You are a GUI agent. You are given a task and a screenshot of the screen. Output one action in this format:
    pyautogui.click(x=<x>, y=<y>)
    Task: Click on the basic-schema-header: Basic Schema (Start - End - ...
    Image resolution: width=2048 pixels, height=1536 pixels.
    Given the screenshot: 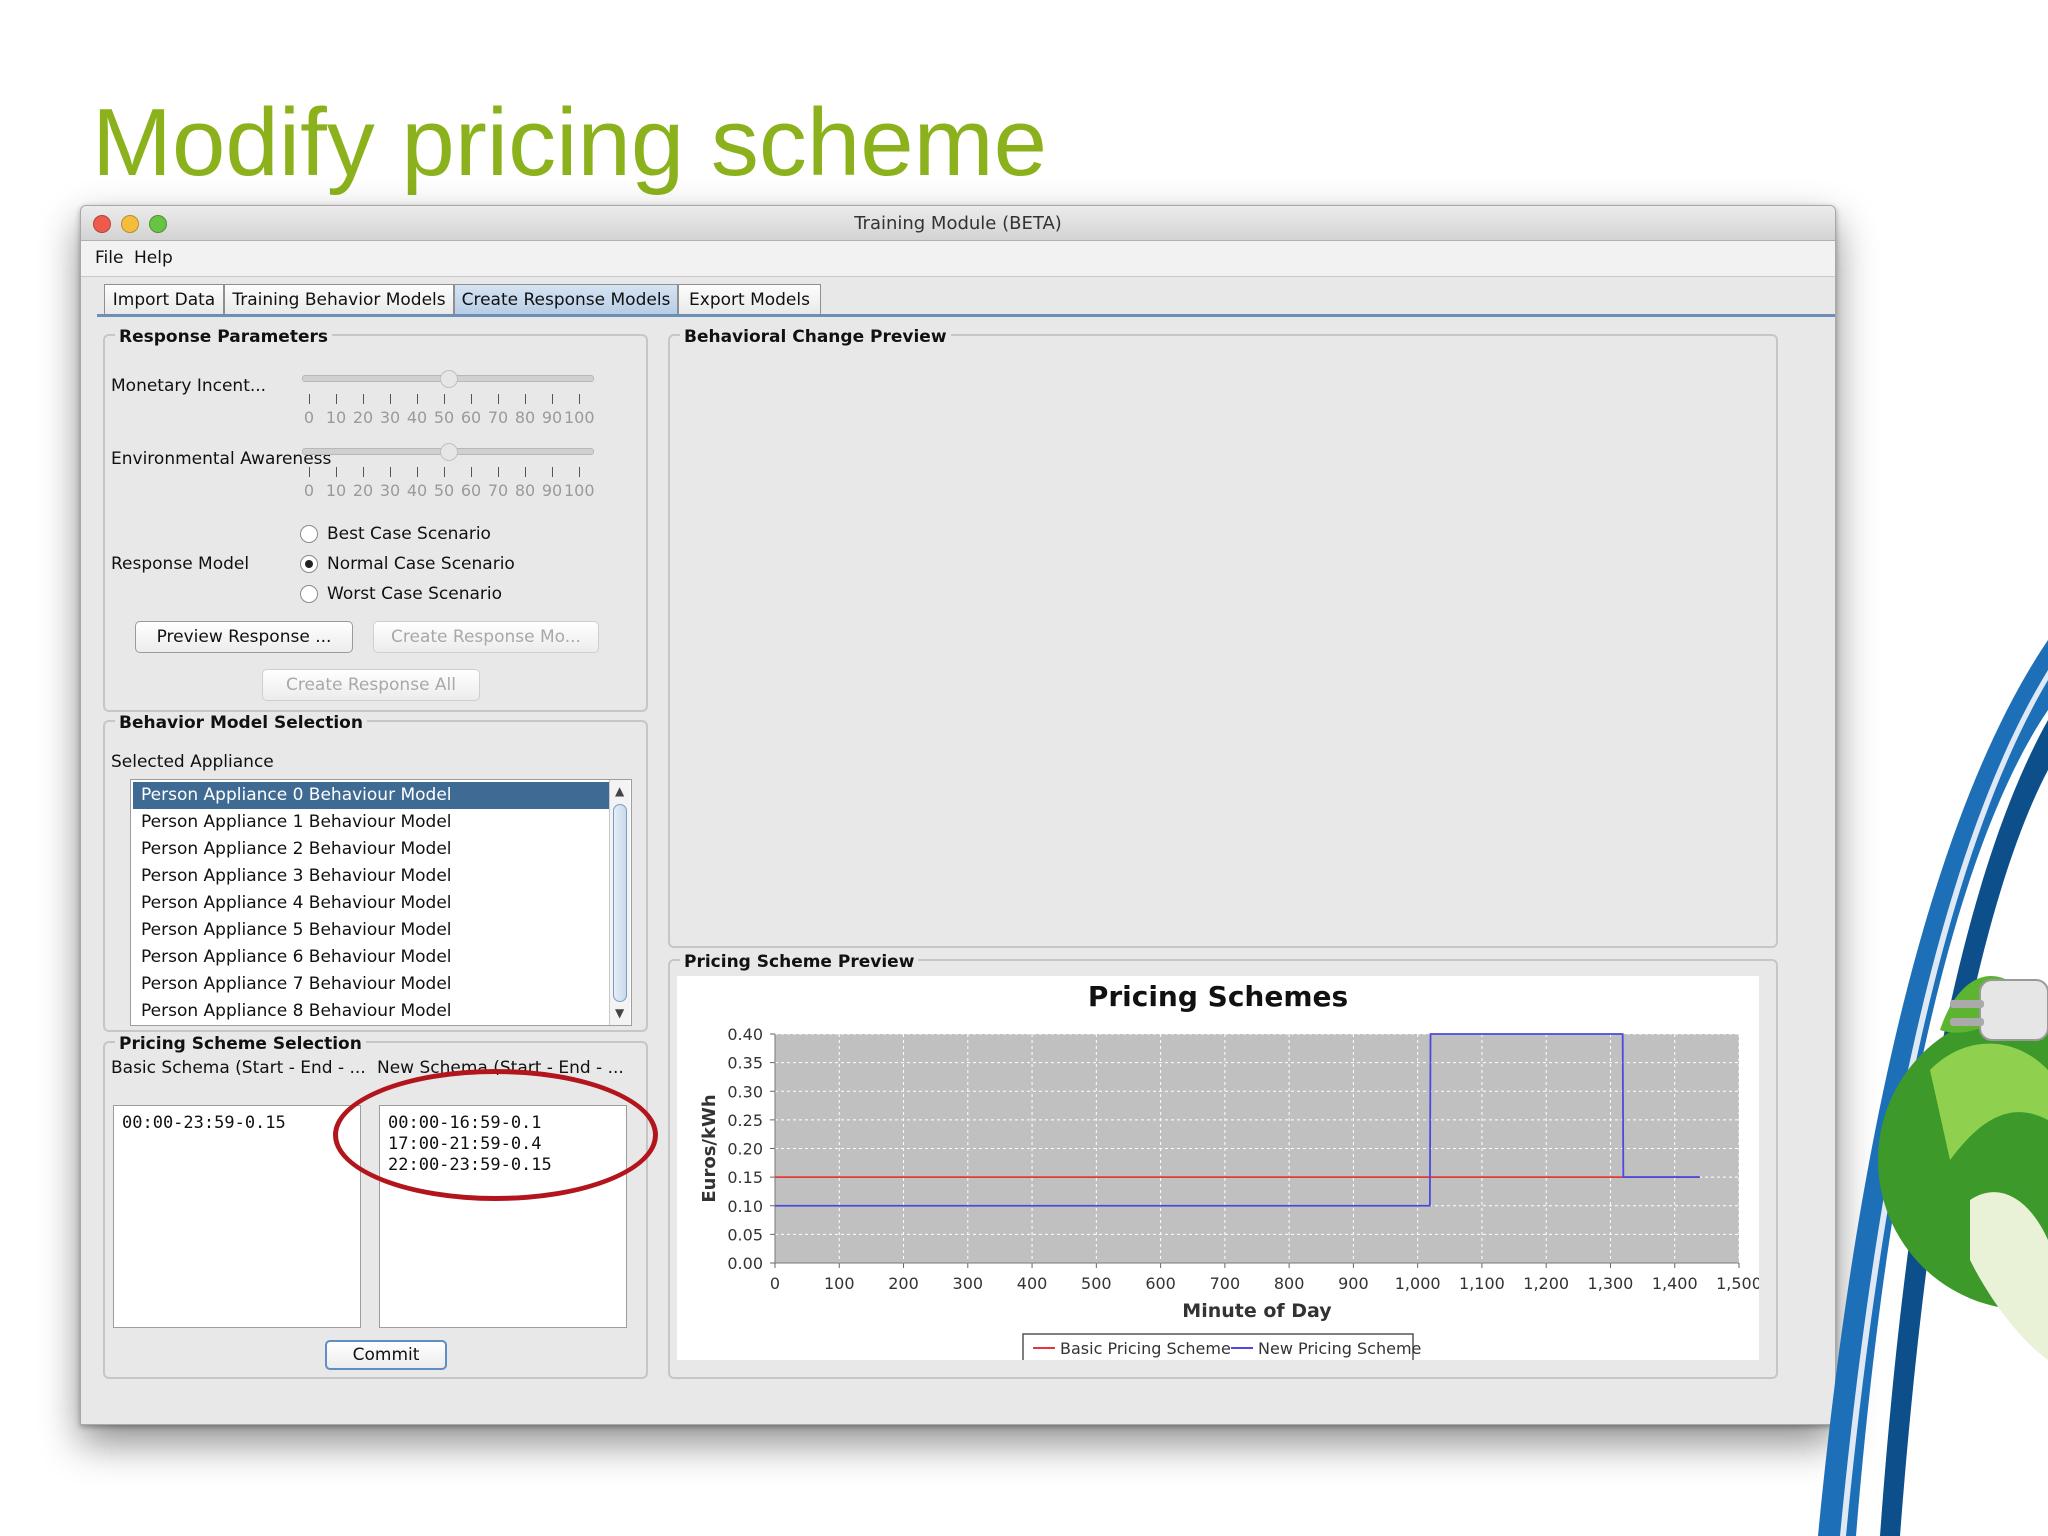 What is the action you would take?
    pyautogui.click(x=238, y=1068)
    